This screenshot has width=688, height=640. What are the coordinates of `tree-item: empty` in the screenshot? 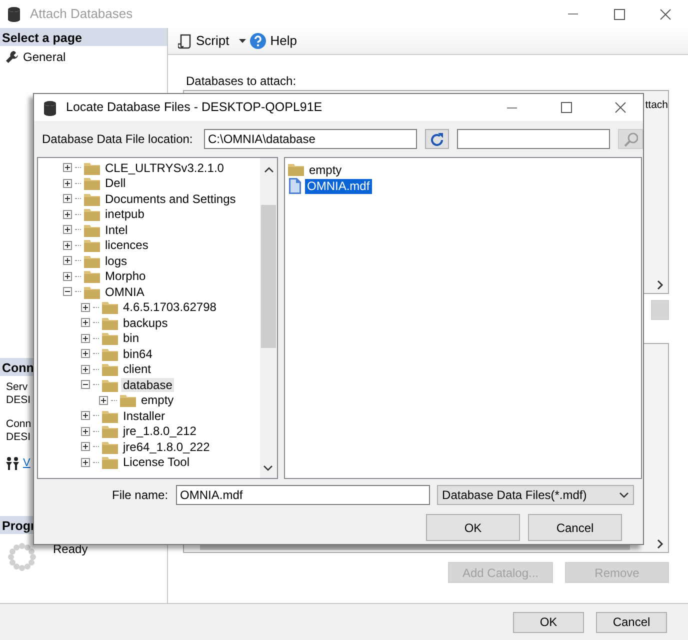 It's located at (157, 400).